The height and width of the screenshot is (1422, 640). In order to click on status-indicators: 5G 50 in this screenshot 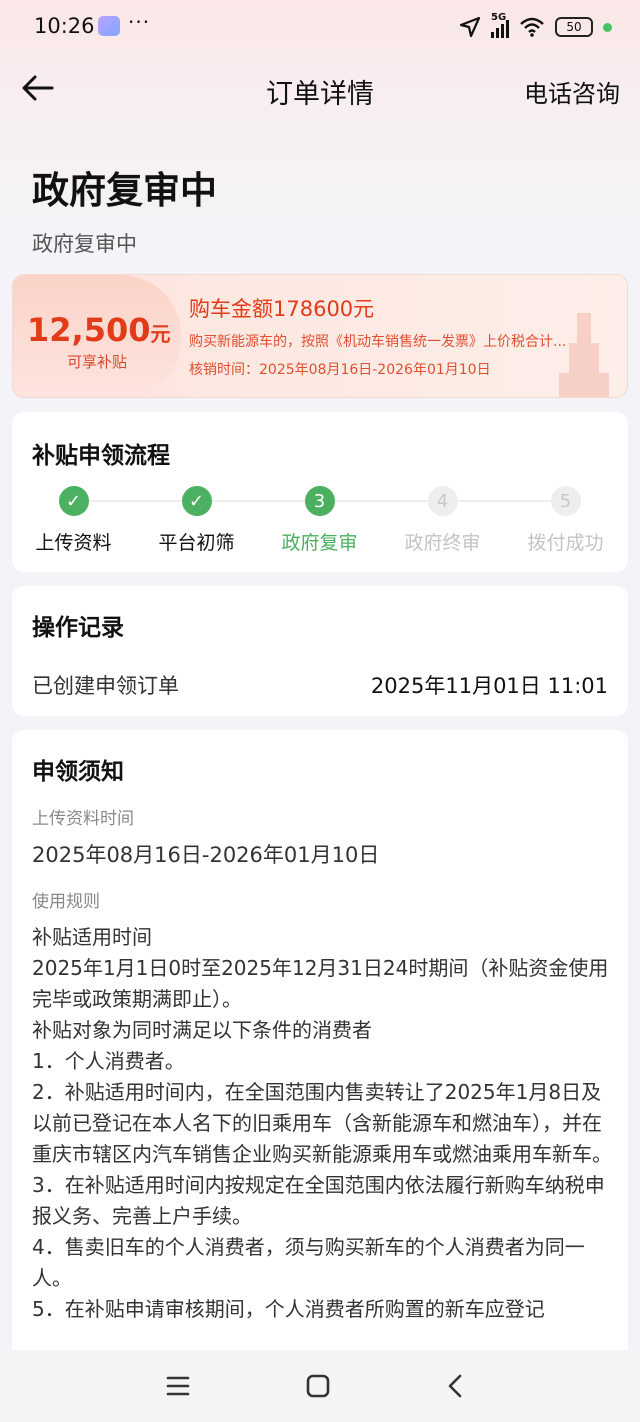, I will do `click(535, 26)`.